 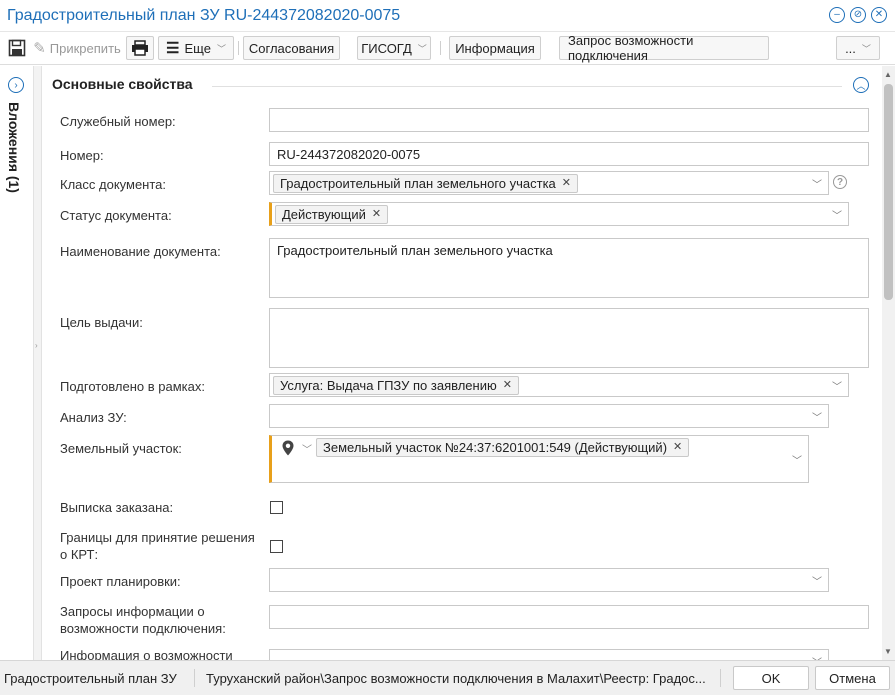 What do you see at coordinates (36, 345) in the screenshot?
I see `splitter-grip-icon: ›` at bounding box center [36, 345].